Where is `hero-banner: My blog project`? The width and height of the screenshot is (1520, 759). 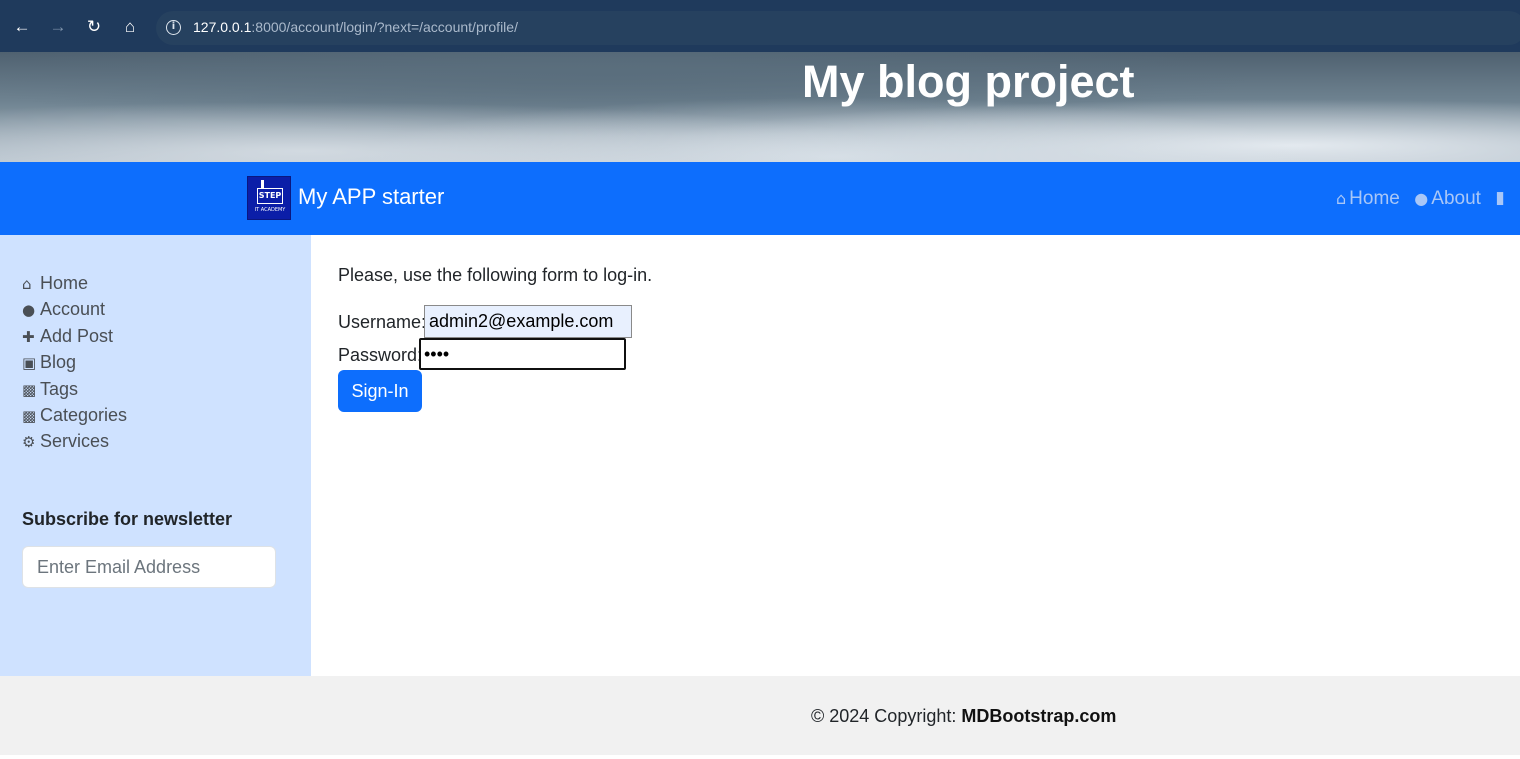
hero-banner: My blog project is located at coordinates (760, 107).